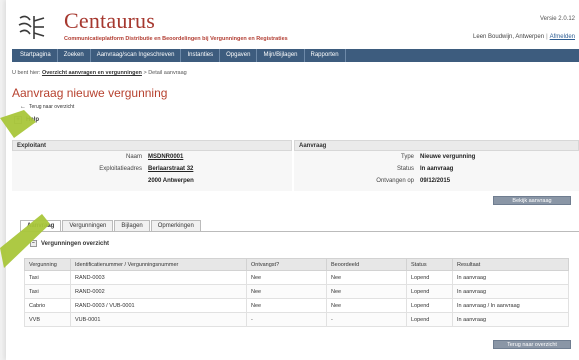 The image size is (579, 360). Describe the element at coordinates (405, 169) in the screenshot. I see `aanvraag-status-key: Status` at that location.